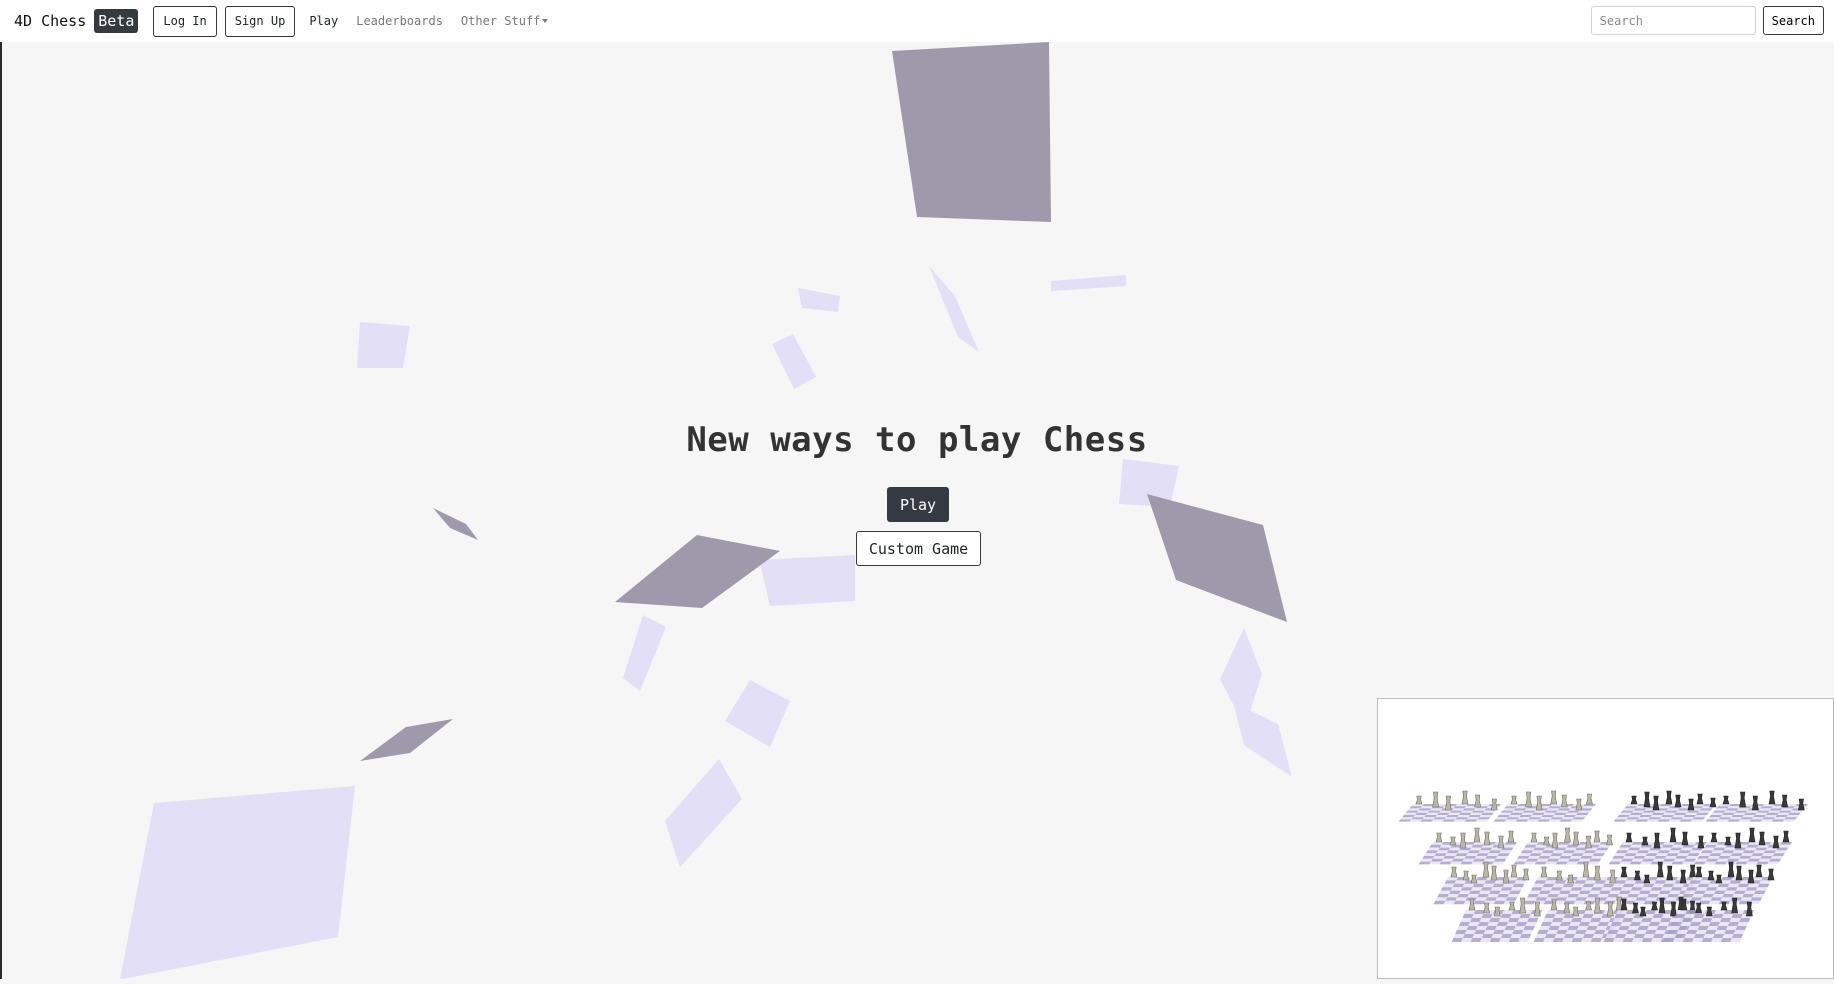 This screenshot has height=984, width=1834. I want to click on nav-link-leaderboards: Leaderboards, so click(399, 21).